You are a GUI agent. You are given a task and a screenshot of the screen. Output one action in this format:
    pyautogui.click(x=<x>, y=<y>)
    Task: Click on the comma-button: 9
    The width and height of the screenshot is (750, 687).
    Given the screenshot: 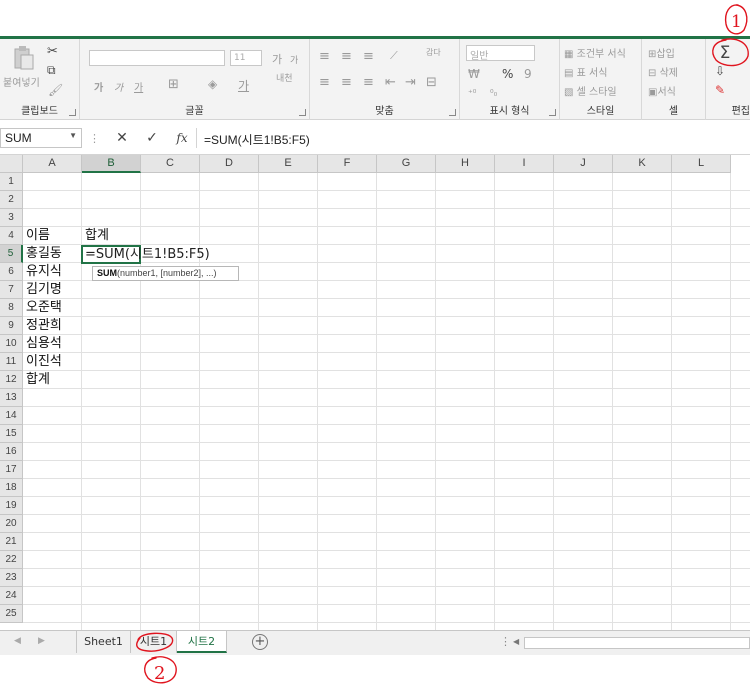 What is the action you would take?
    pyautogui.click(x=528, y=74)
    